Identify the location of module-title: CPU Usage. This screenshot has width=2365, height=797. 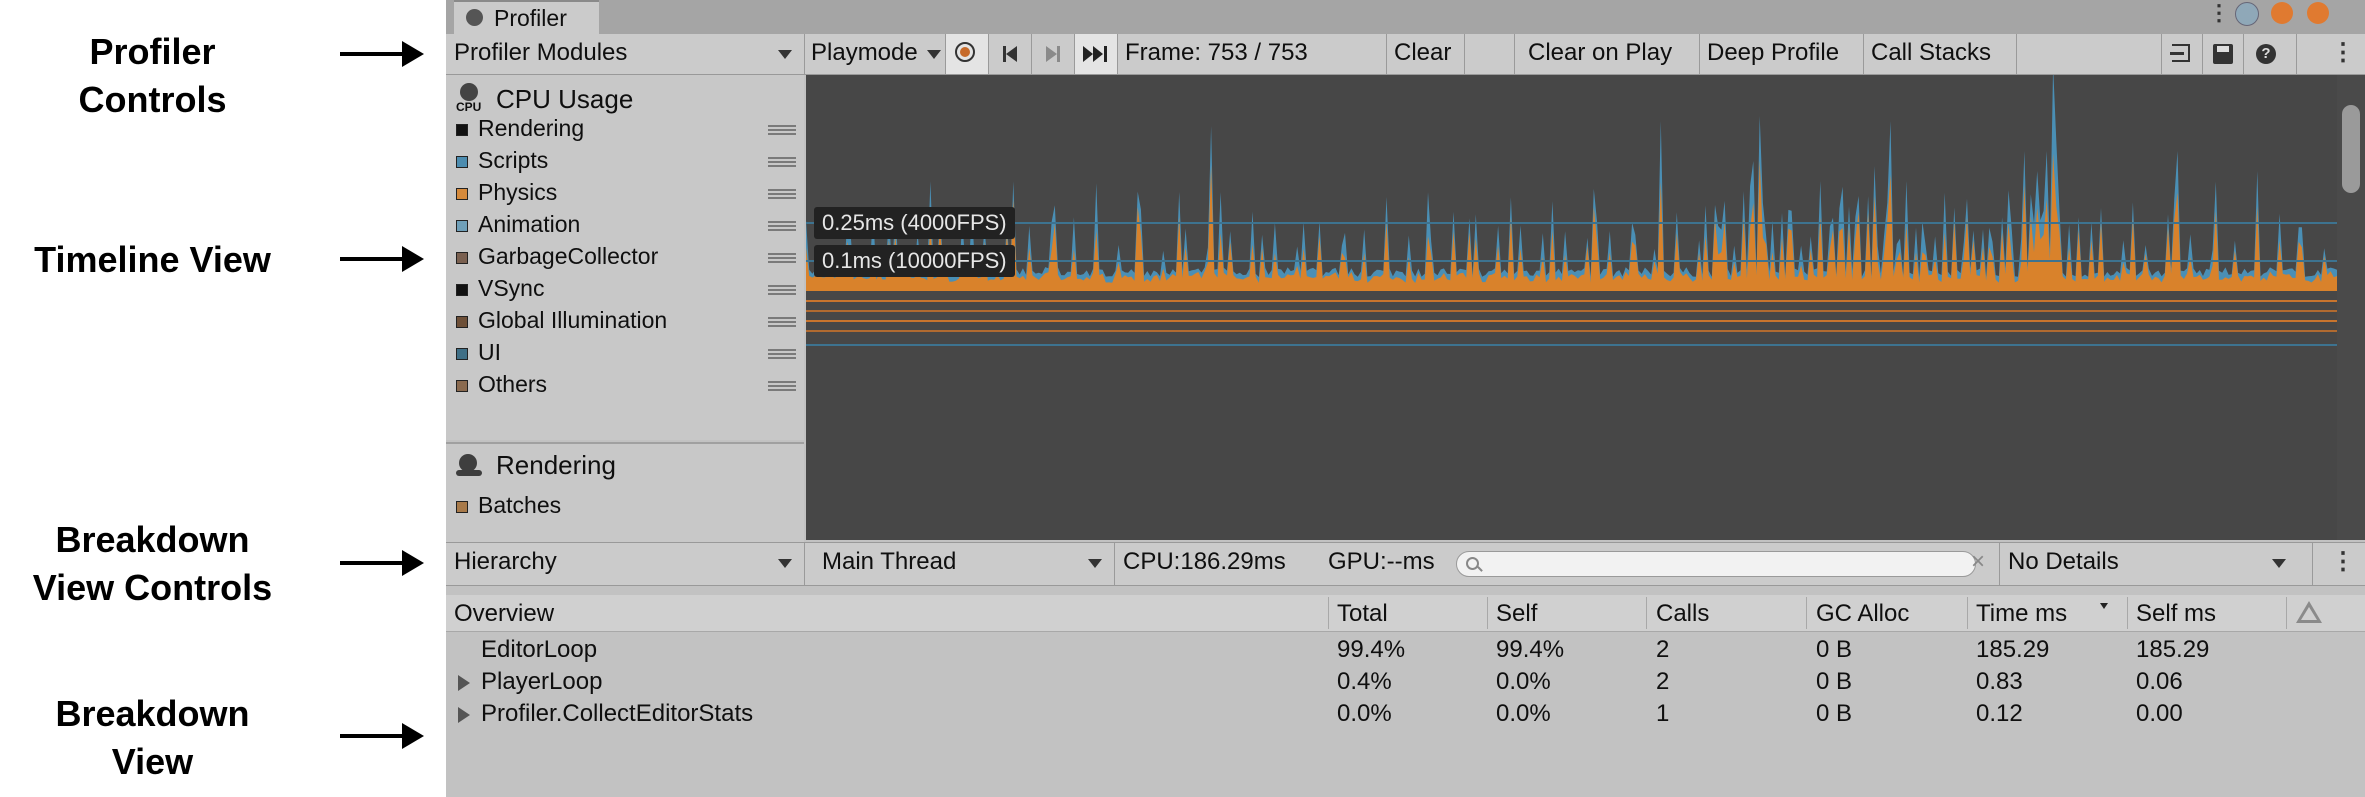
(564, 99).